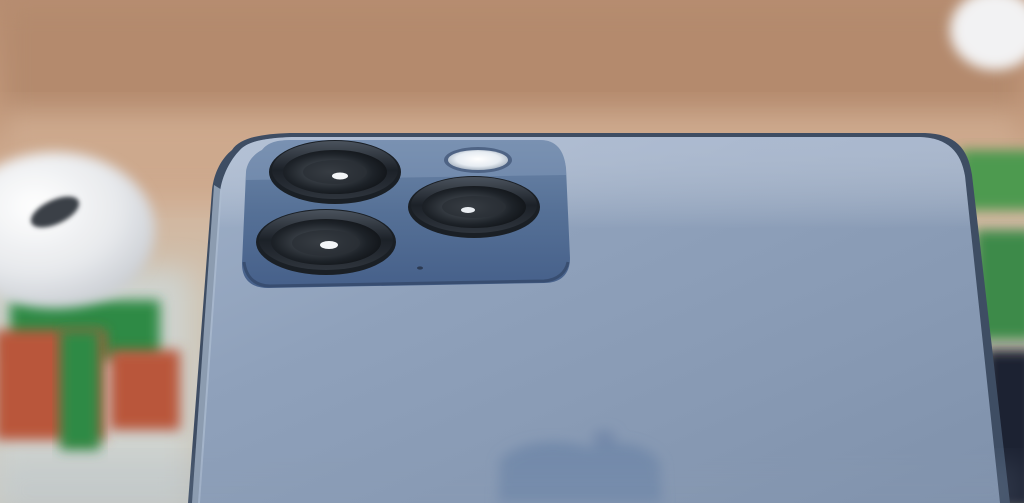 The width and height of the screenshot is (1024, 503). I want to click on microphone, so click(420, 268).